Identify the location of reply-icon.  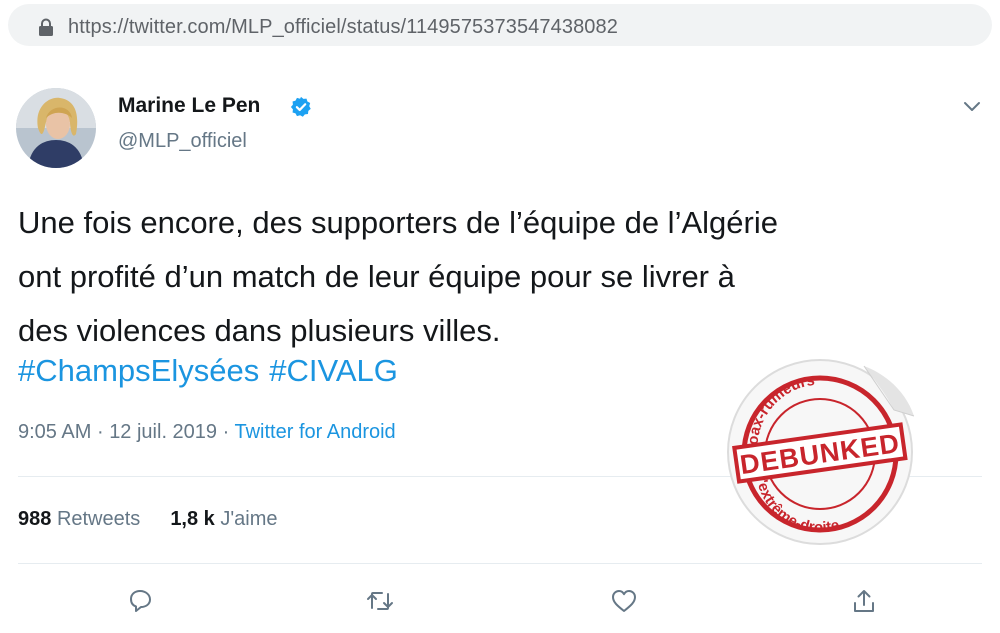
(140, 601).